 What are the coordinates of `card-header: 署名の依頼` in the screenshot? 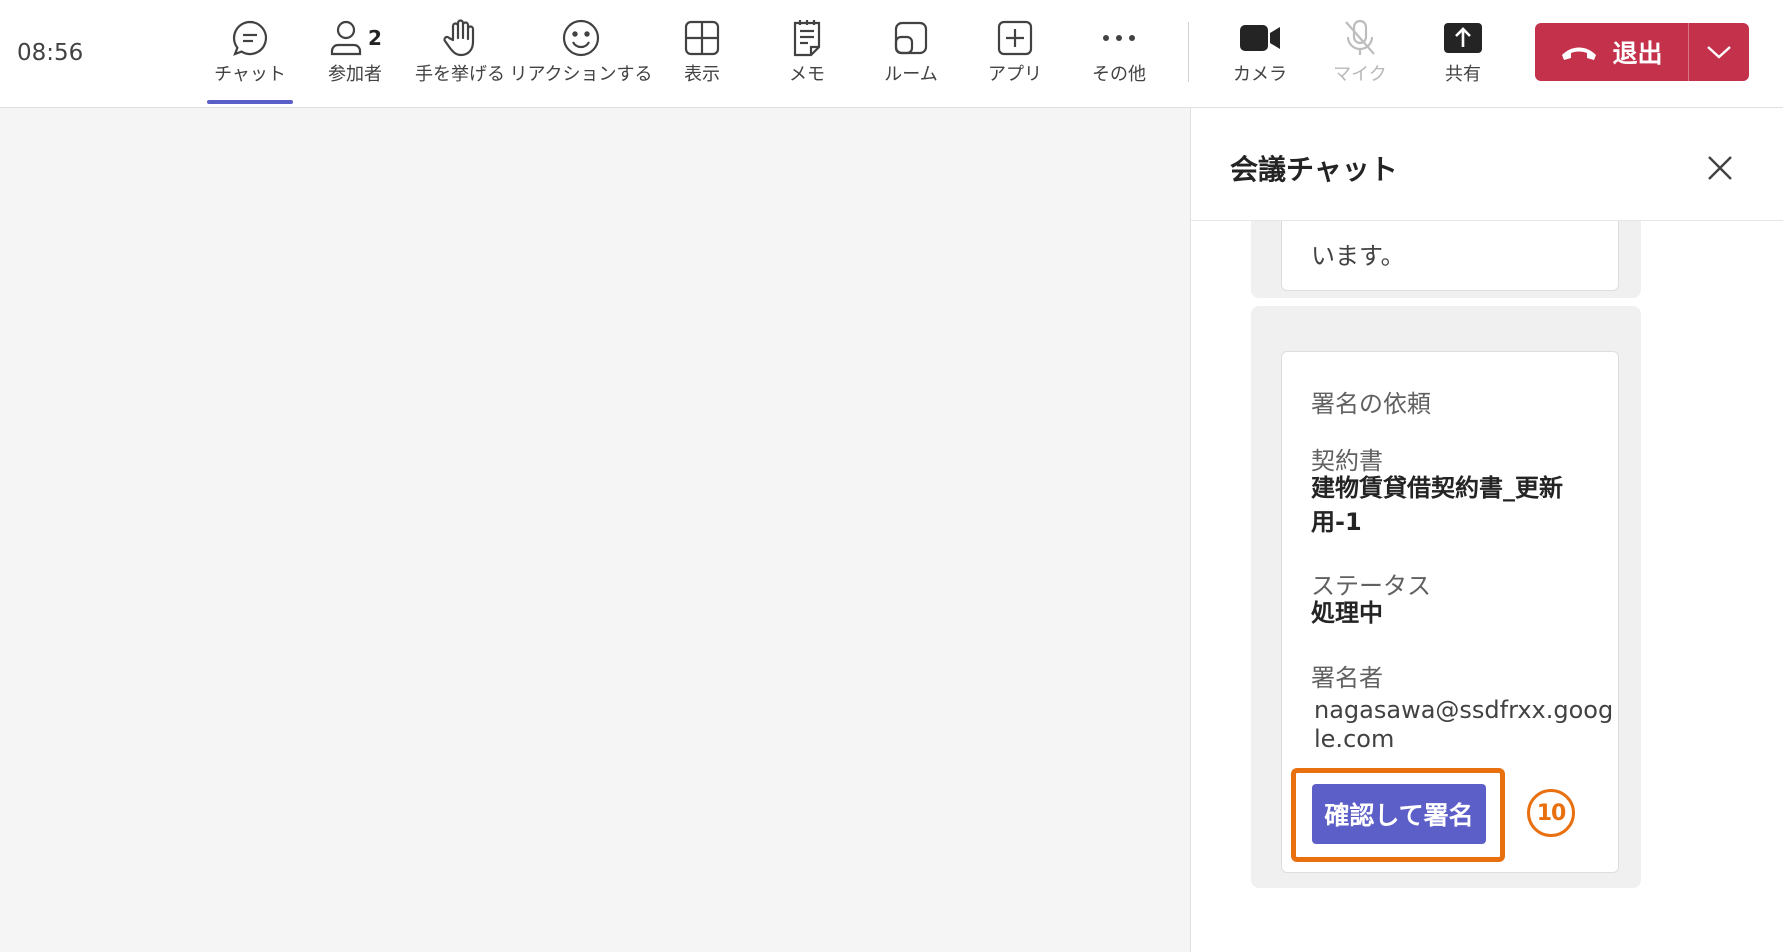 It's located at (1371, 404).